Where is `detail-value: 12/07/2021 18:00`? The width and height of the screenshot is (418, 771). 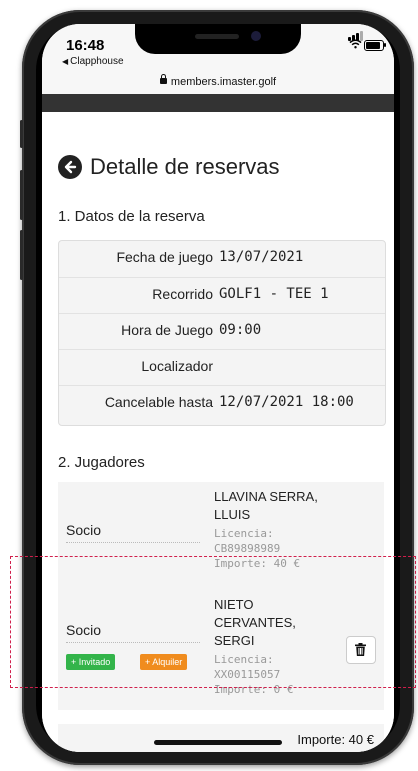
detail-value: 12/07/2021 18:00 is located at coordinates (286, 402).